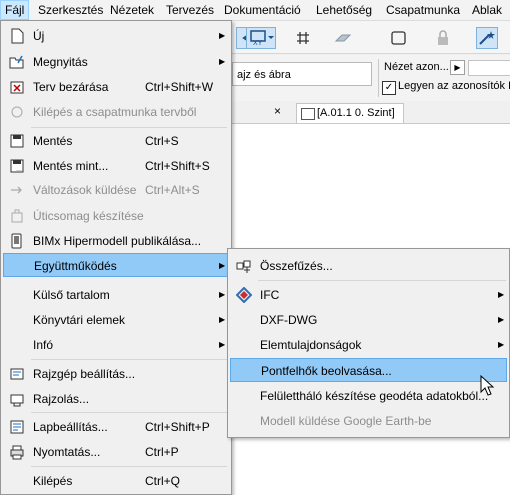 This screenshot has height=495, width=510. What do you see at coordinates (43, 345) in the screenshot?
I see `menu-item-info-label: Infó` at bounding box center [43, 345].